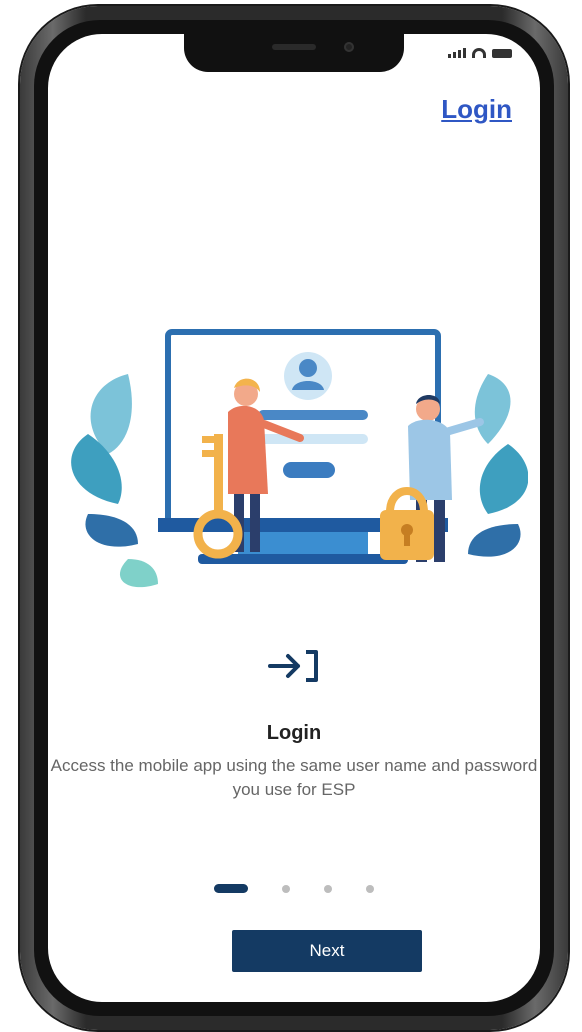 The height and width of the screenshot is (1032, 582). I want to click on wifi-icon, so click(479, 53).